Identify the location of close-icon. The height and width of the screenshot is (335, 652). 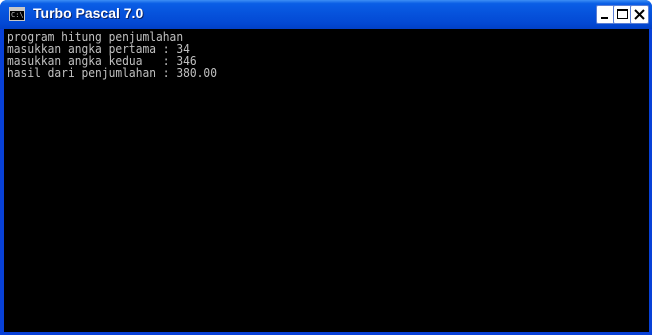
(639, 14).